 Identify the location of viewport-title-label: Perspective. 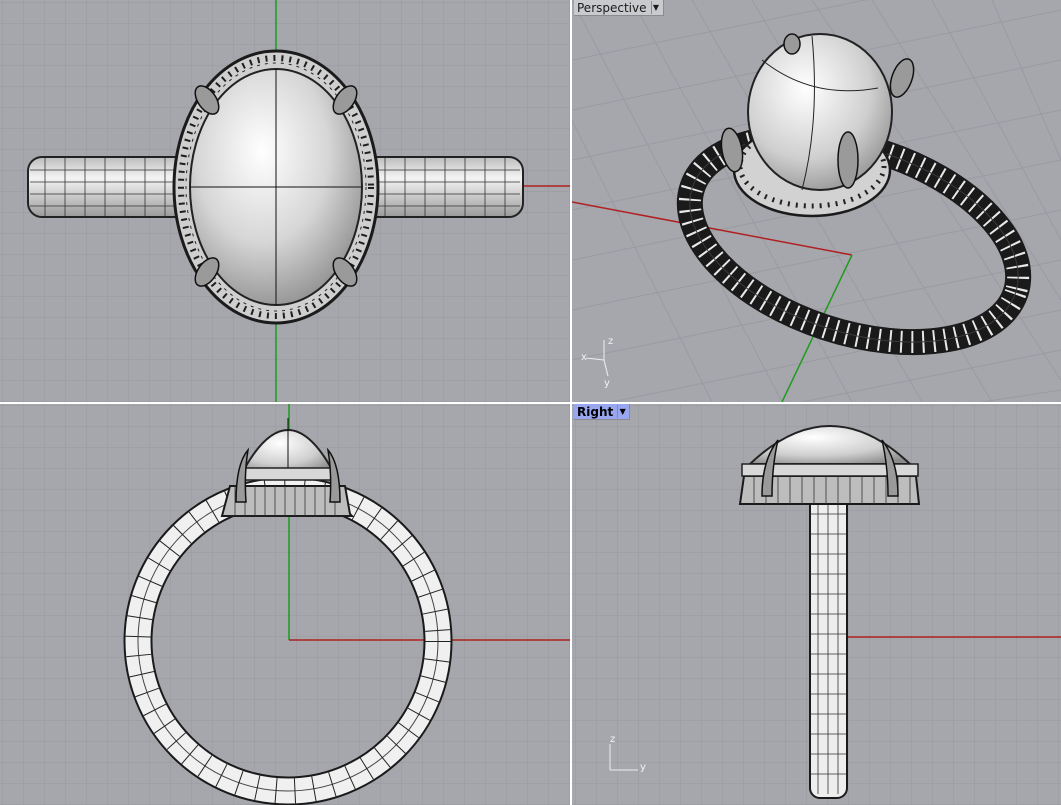
(612, 7).